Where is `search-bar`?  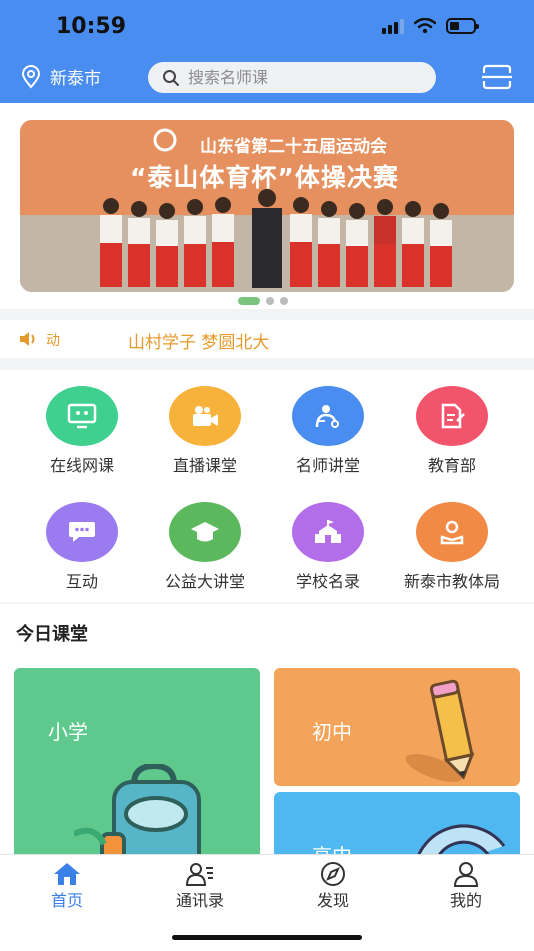 search-bar is located at coordinates (292, 77).